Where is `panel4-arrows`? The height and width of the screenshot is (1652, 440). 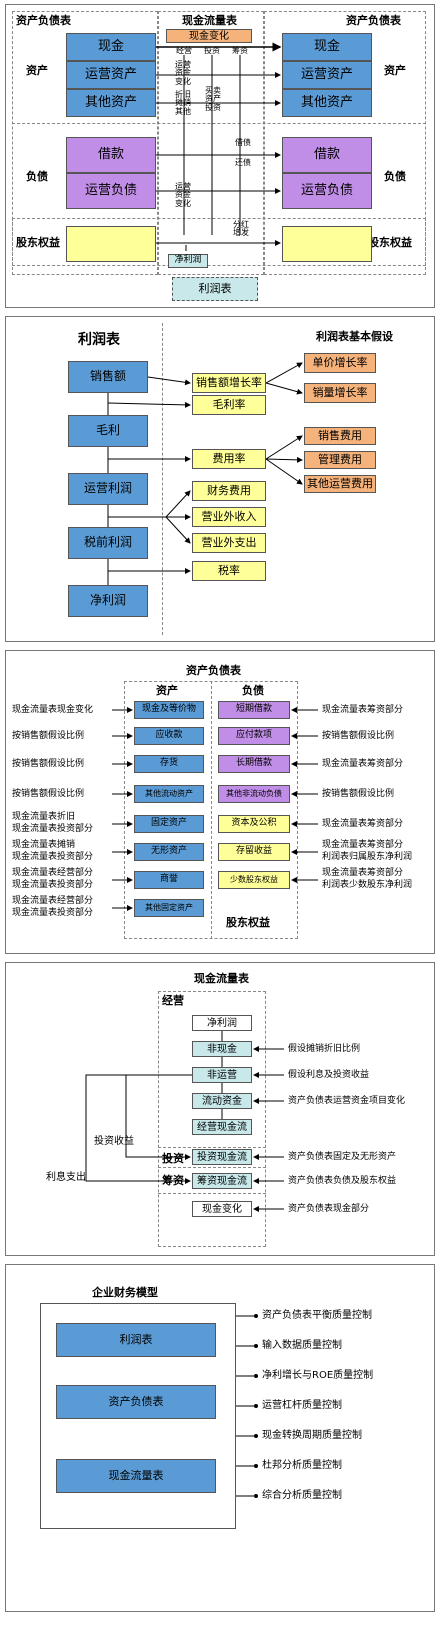 panel4-arrows is located at coordinates (184, 1121).